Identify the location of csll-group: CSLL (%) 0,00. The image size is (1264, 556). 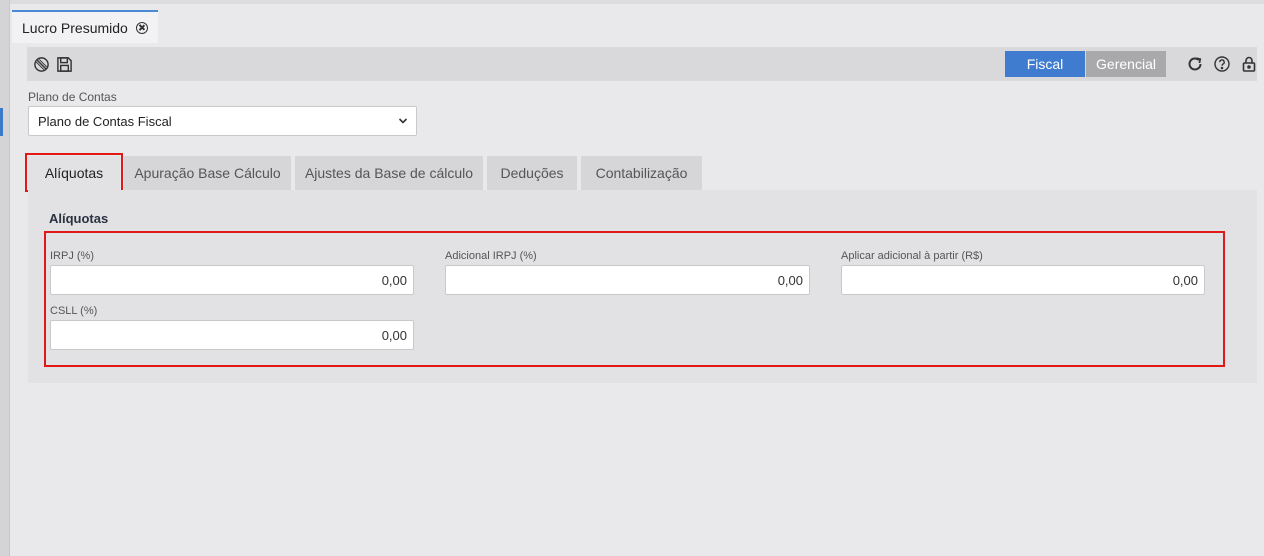
(232, 327).